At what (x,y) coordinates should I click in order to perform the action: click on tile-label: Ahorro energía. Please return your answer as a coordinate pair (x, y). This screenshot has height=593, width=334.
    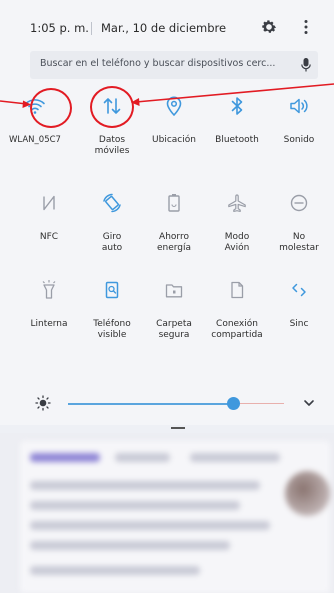
    Looking at the image, I should click on (174, 242).